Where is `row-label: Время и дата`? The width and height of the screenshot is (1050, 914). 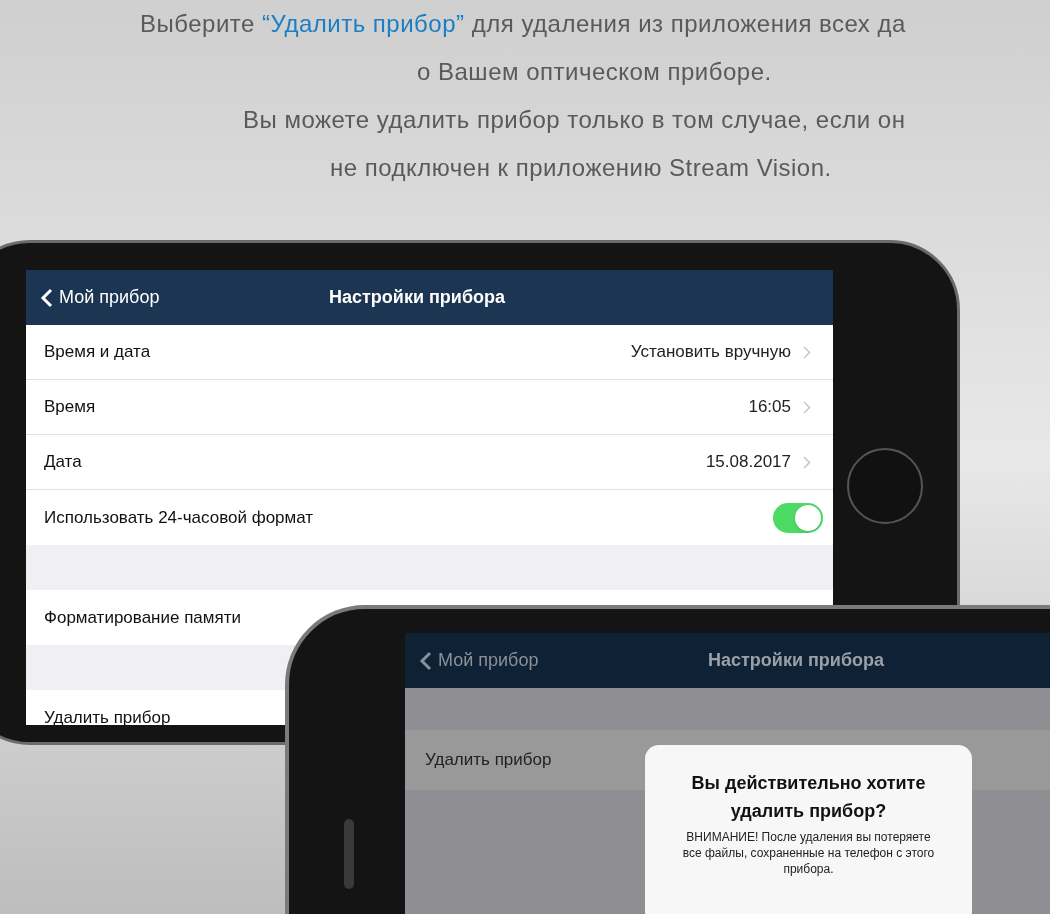
row-label: Время и дата is located at coordinates (98, 352).